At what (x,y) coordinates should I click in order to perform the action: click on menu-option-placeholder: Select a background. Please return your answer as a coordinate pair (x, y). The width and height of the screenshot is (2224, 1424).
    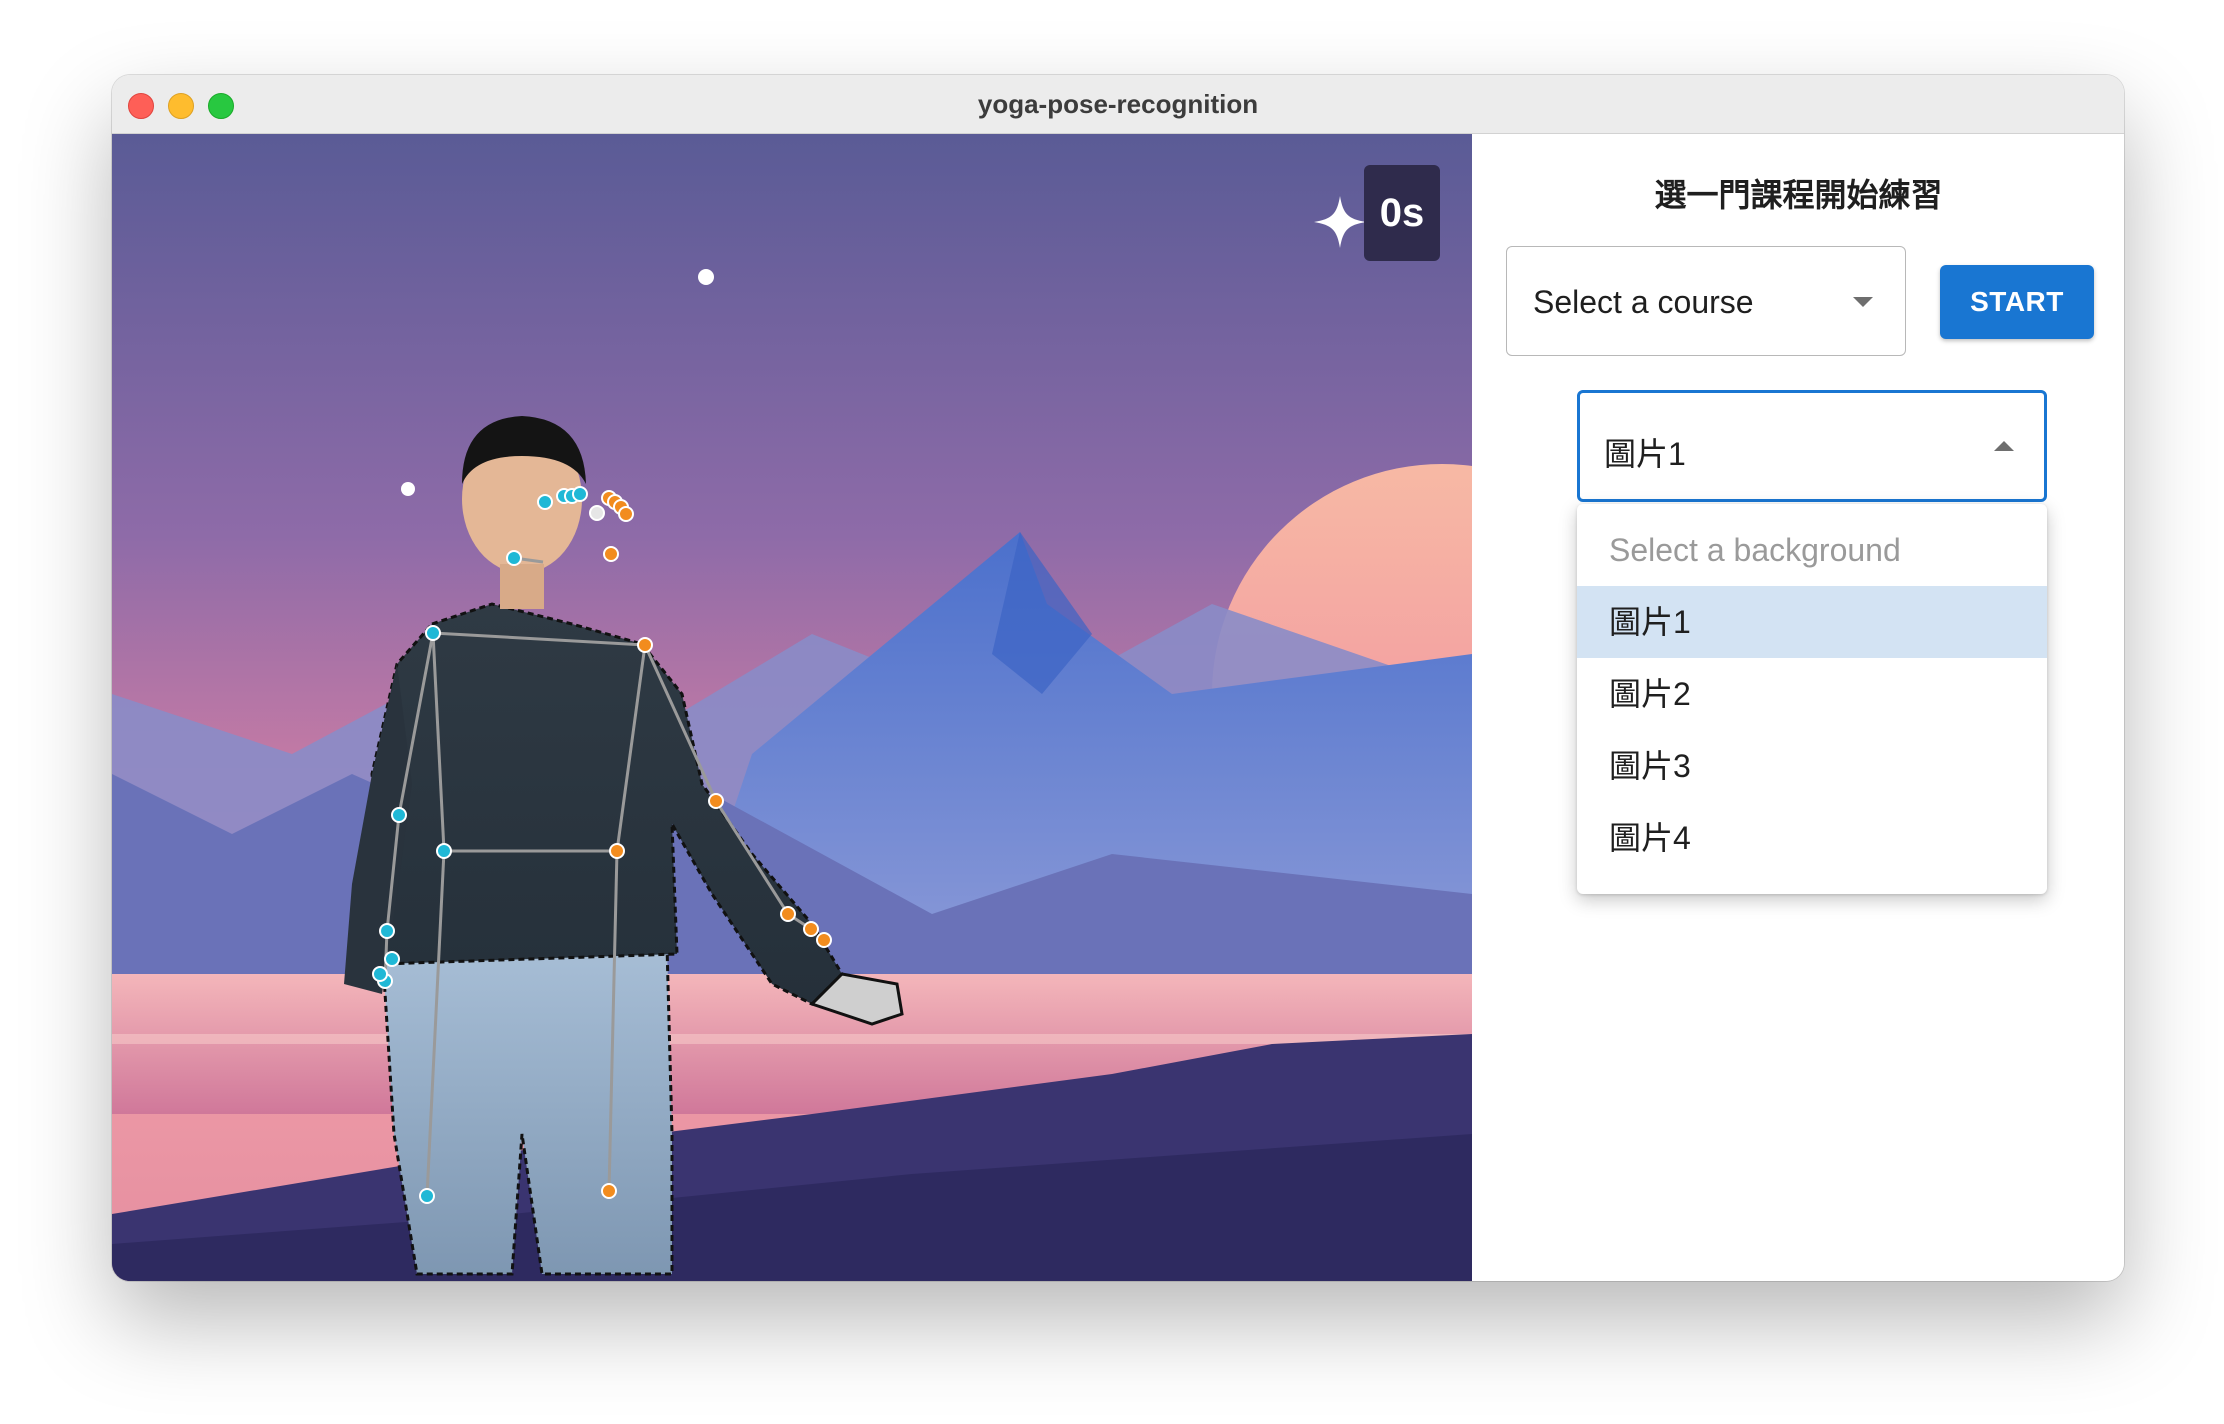
    Looking at the image, I should click on (1812, 550).